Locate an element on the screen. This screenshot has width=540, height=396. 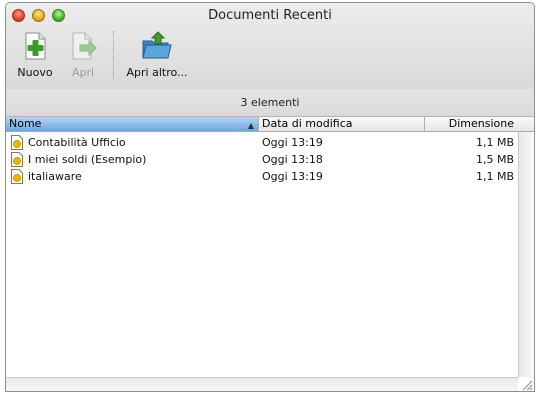
new-button: Nuovo is located at coordinates (35, 55).